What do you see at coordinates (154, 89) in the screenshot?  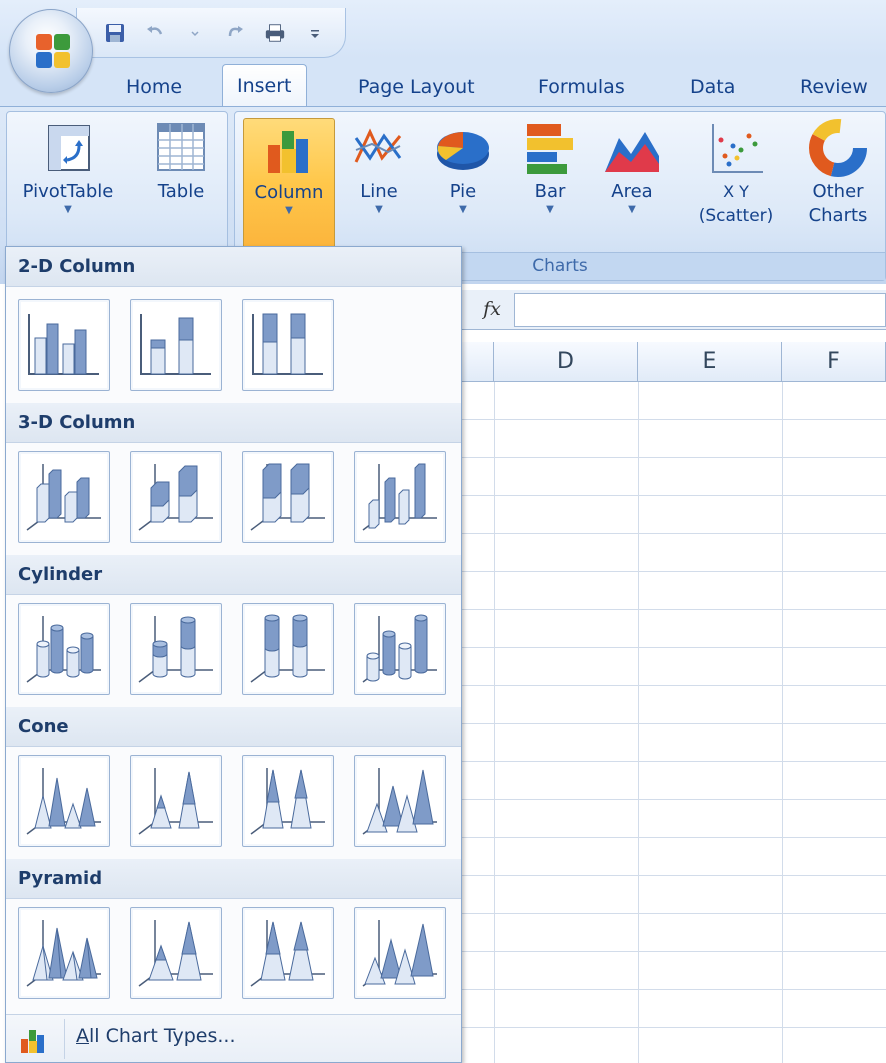 I see `tab-home: Home` at bounding box center [154, 89].